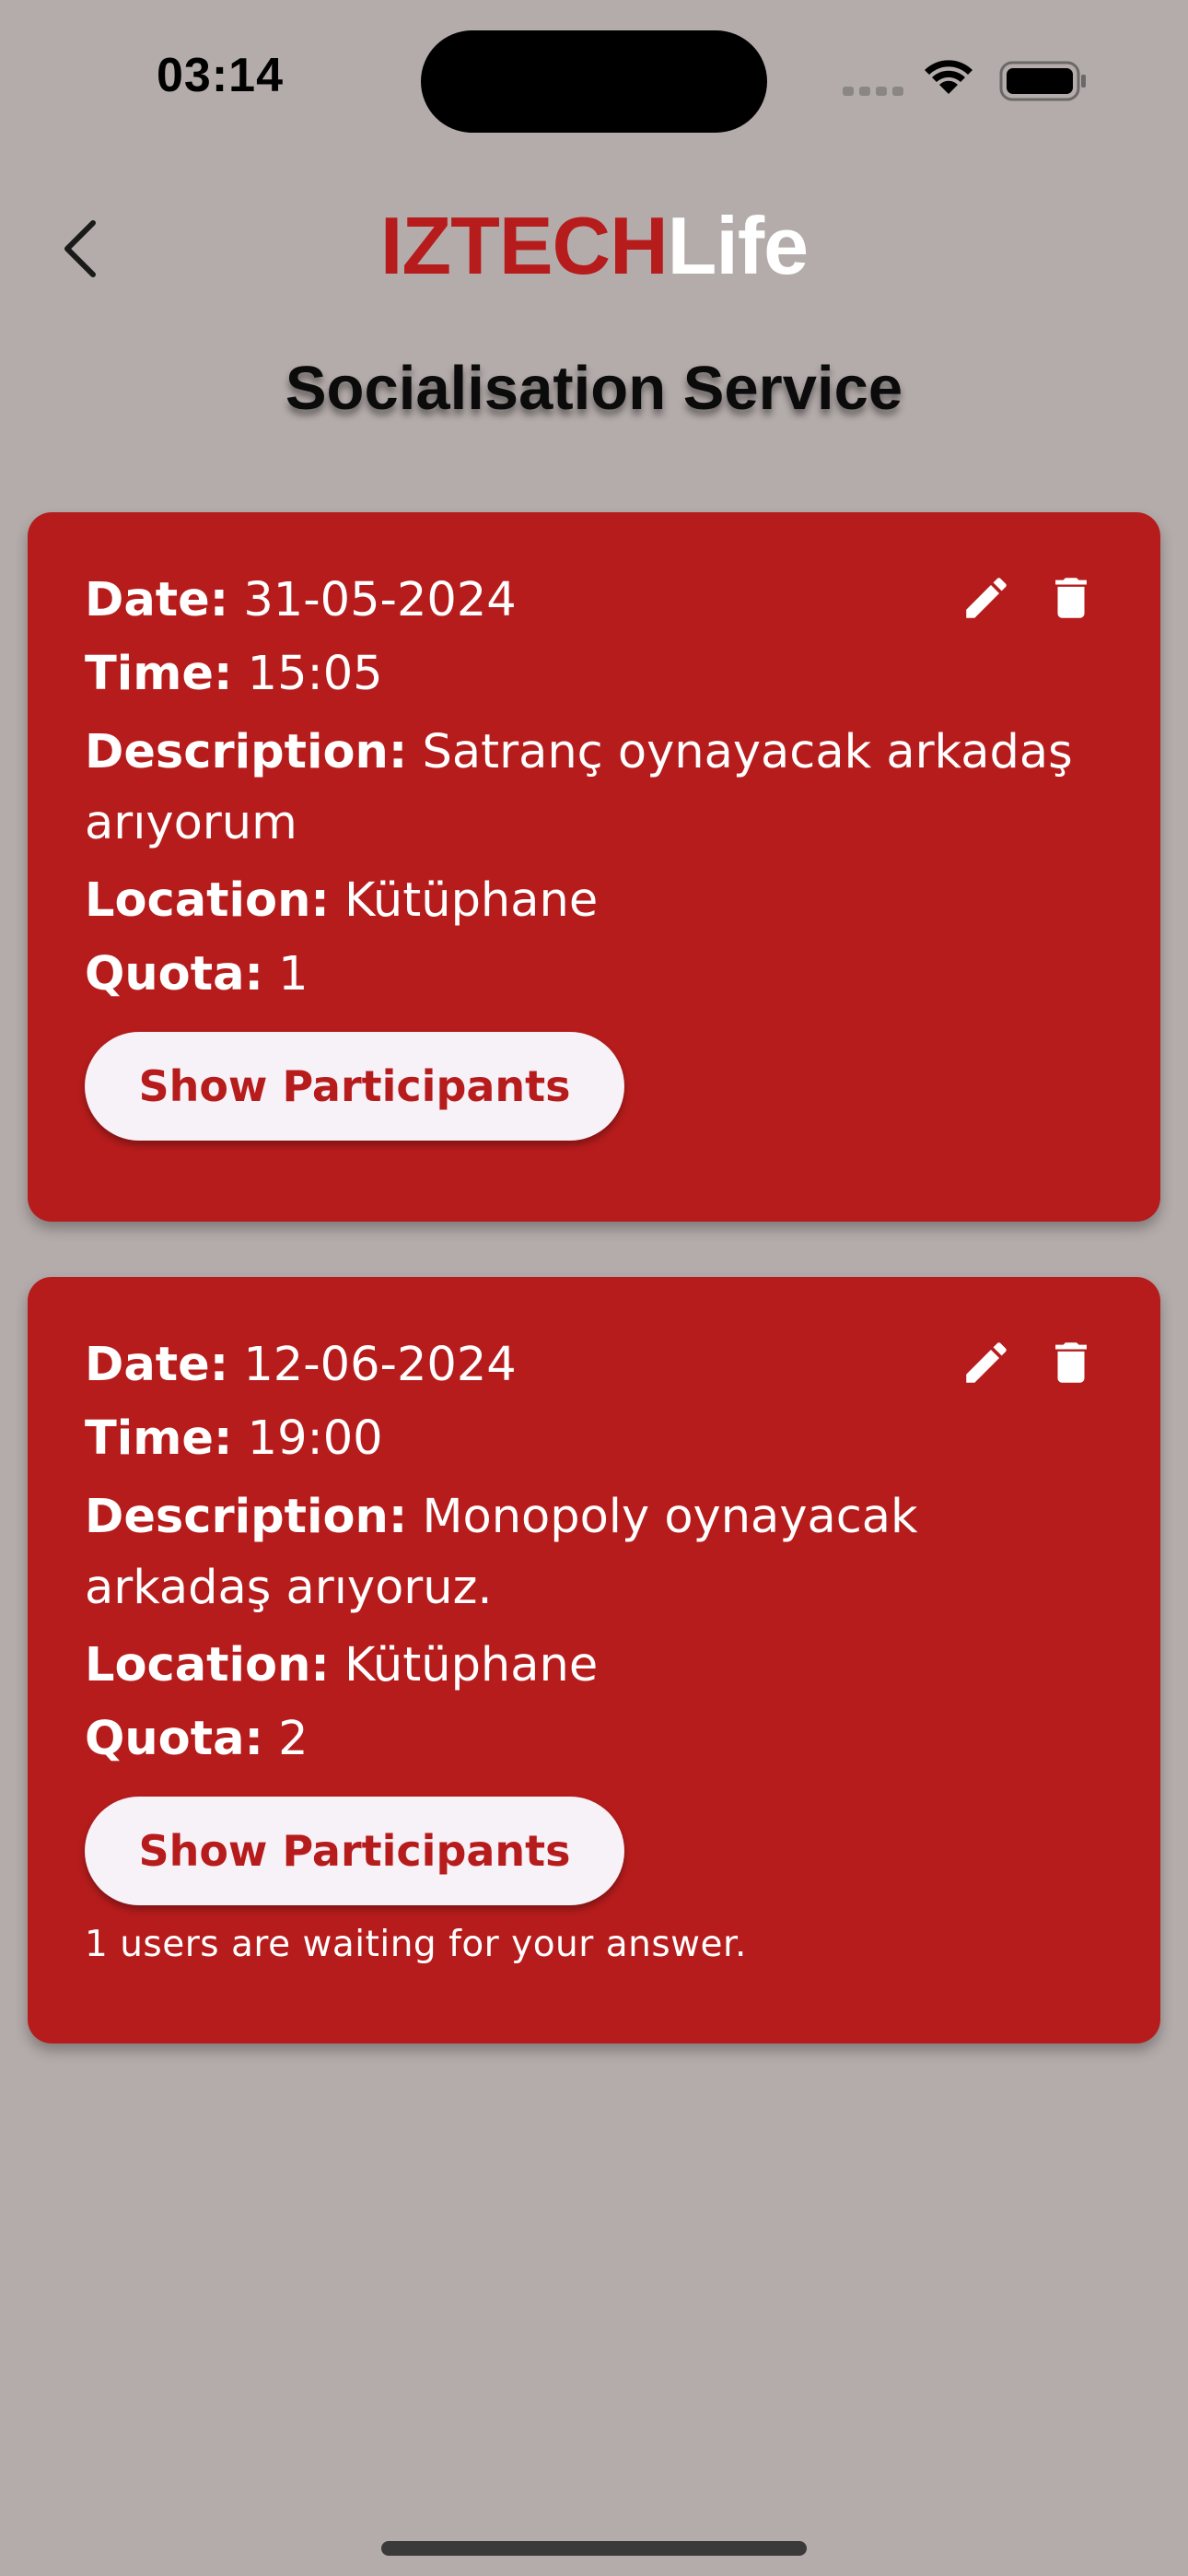 Image resolution: width=1188 pixels, height=2576 pixels. I want to click on brand-logo: IZTECHLife, so click(594, 246).